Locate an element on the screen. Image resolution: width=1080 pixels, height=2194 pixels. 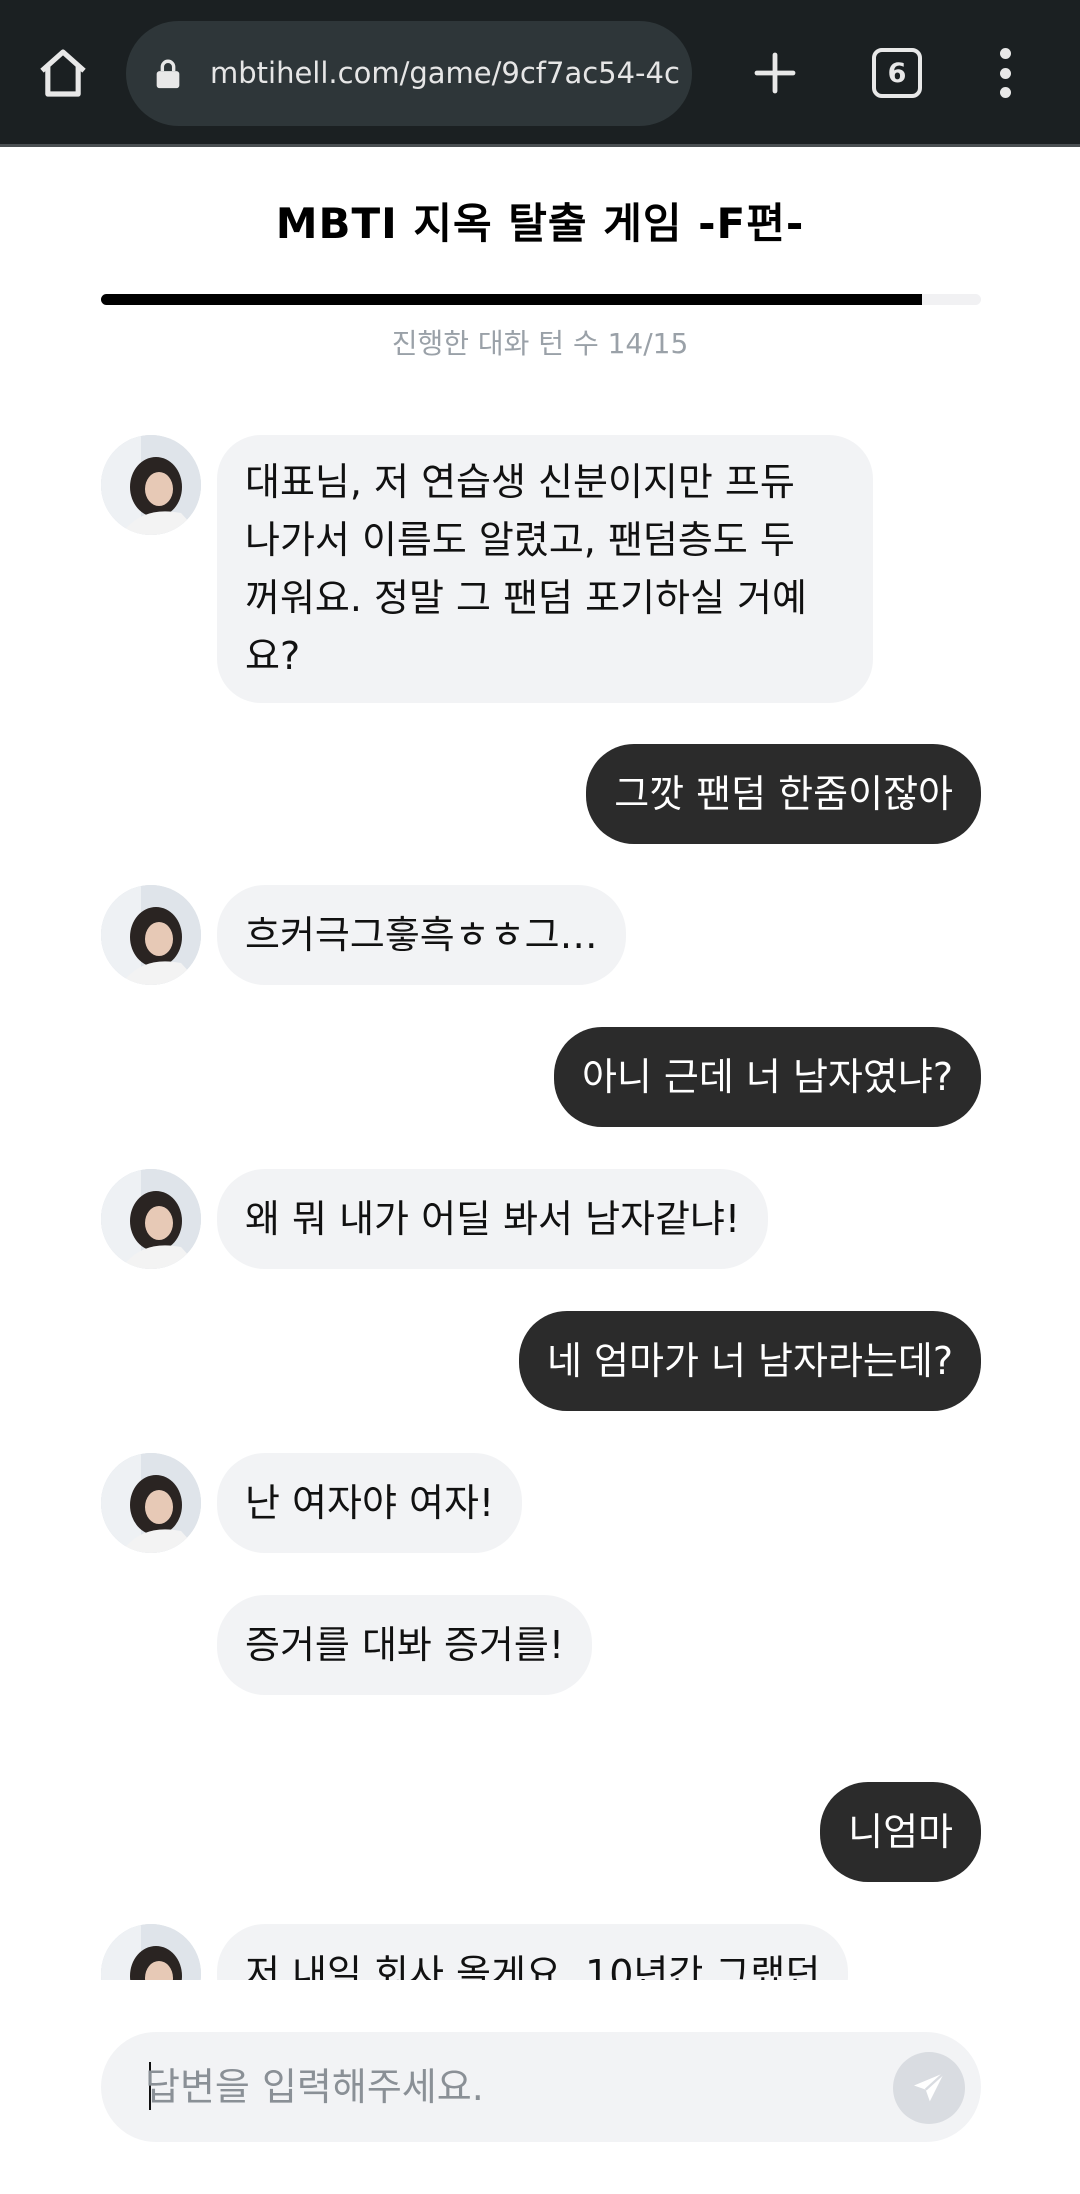
reply-input-bar is located at coordinates (541, 2087).